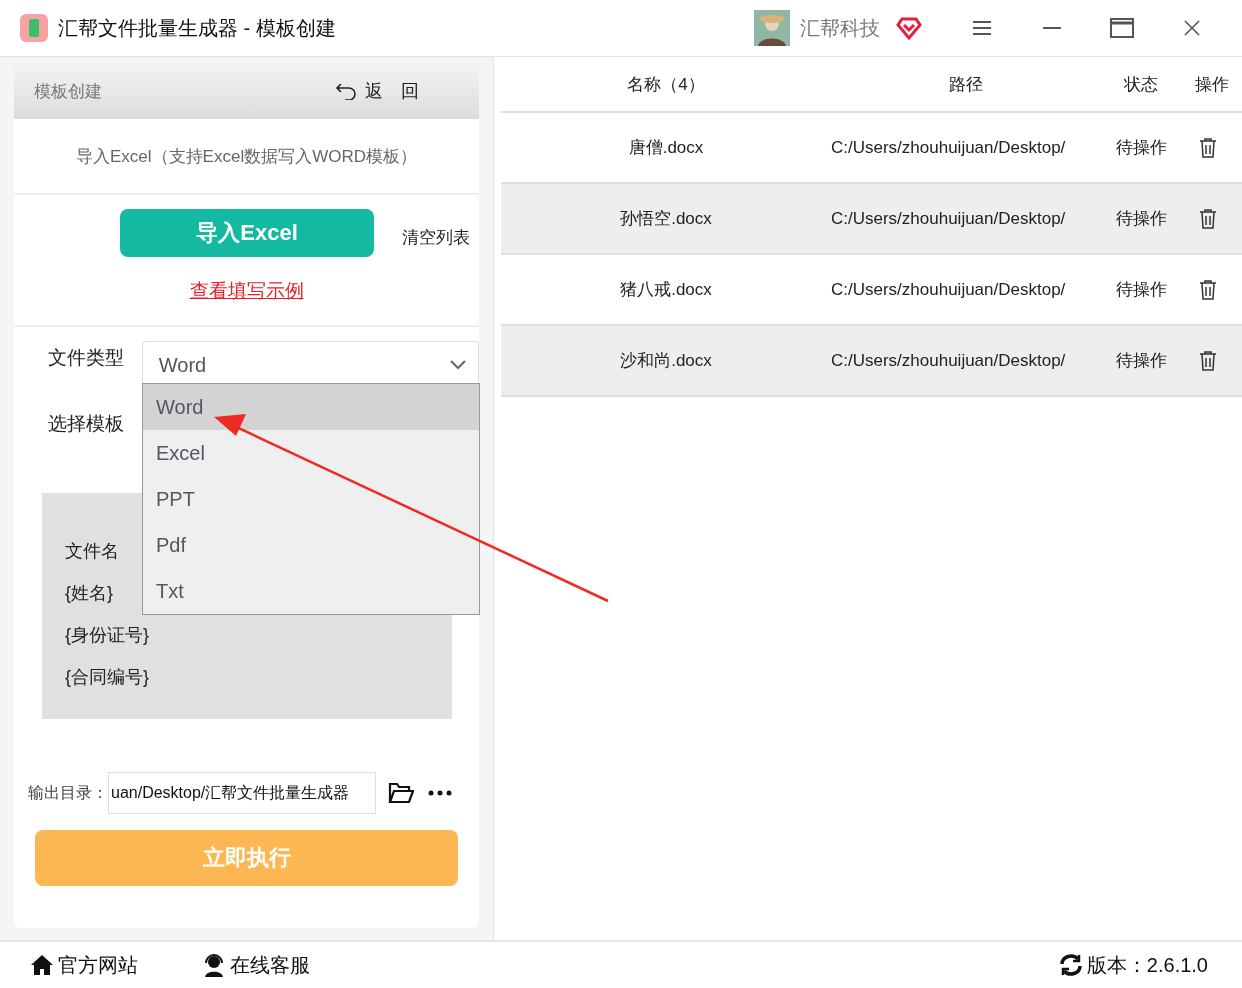  I want to click on panel-title: 模板创建, so click(68, 91).